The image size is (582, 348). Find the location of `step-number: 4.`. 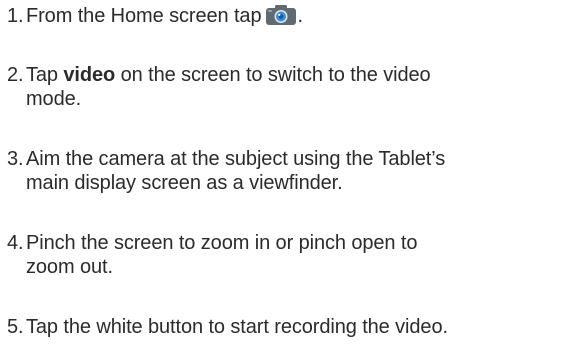

step-number: 4. is located at coordinates (15, 243).